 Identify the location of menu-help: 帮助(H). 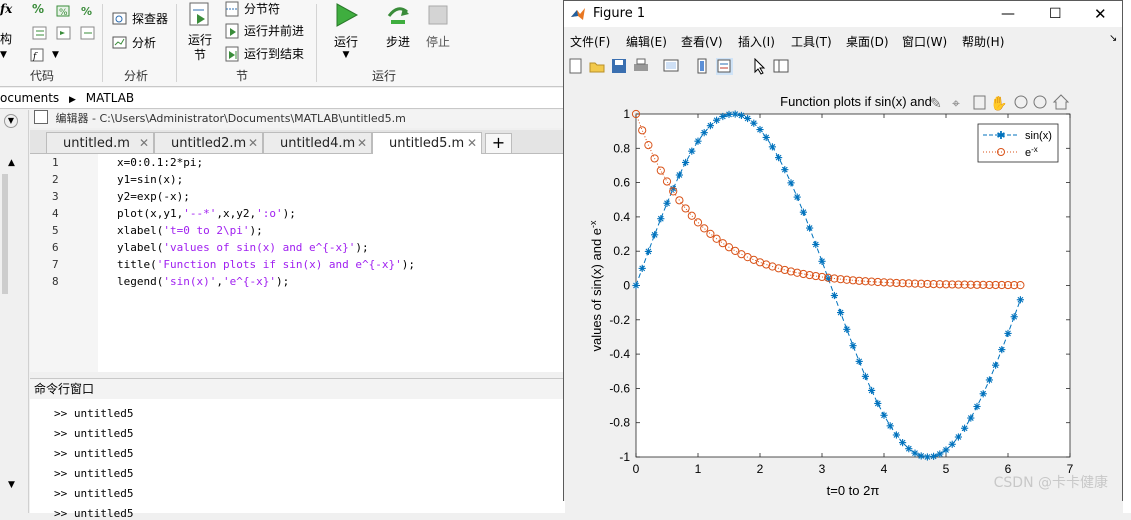
(983, 41).